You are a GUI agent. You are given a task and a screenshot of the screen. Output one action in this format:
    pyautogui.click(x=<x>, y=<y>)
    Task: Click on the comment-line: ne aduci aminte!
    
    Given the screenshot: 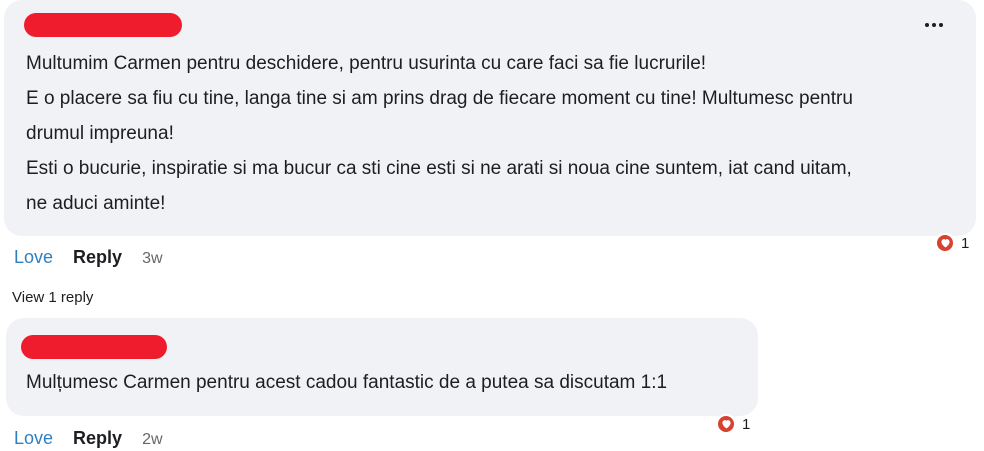 What is the action you would take?
    pyautogui.click(x=96, y=203)
    